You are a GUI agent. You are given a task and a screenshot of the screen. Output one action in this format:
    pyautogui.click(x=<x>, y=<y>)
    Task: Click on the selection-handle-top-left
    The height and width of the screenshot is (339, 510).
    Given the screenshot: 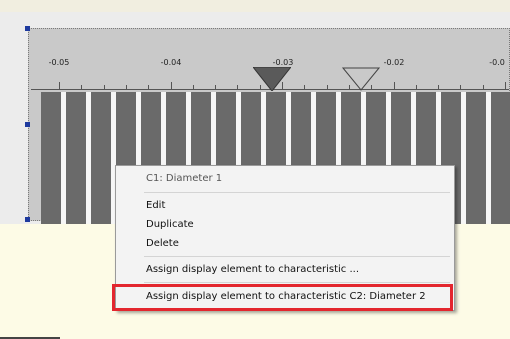 What is the action you would take?
    pyautogui.click(x=27, y=28)
    